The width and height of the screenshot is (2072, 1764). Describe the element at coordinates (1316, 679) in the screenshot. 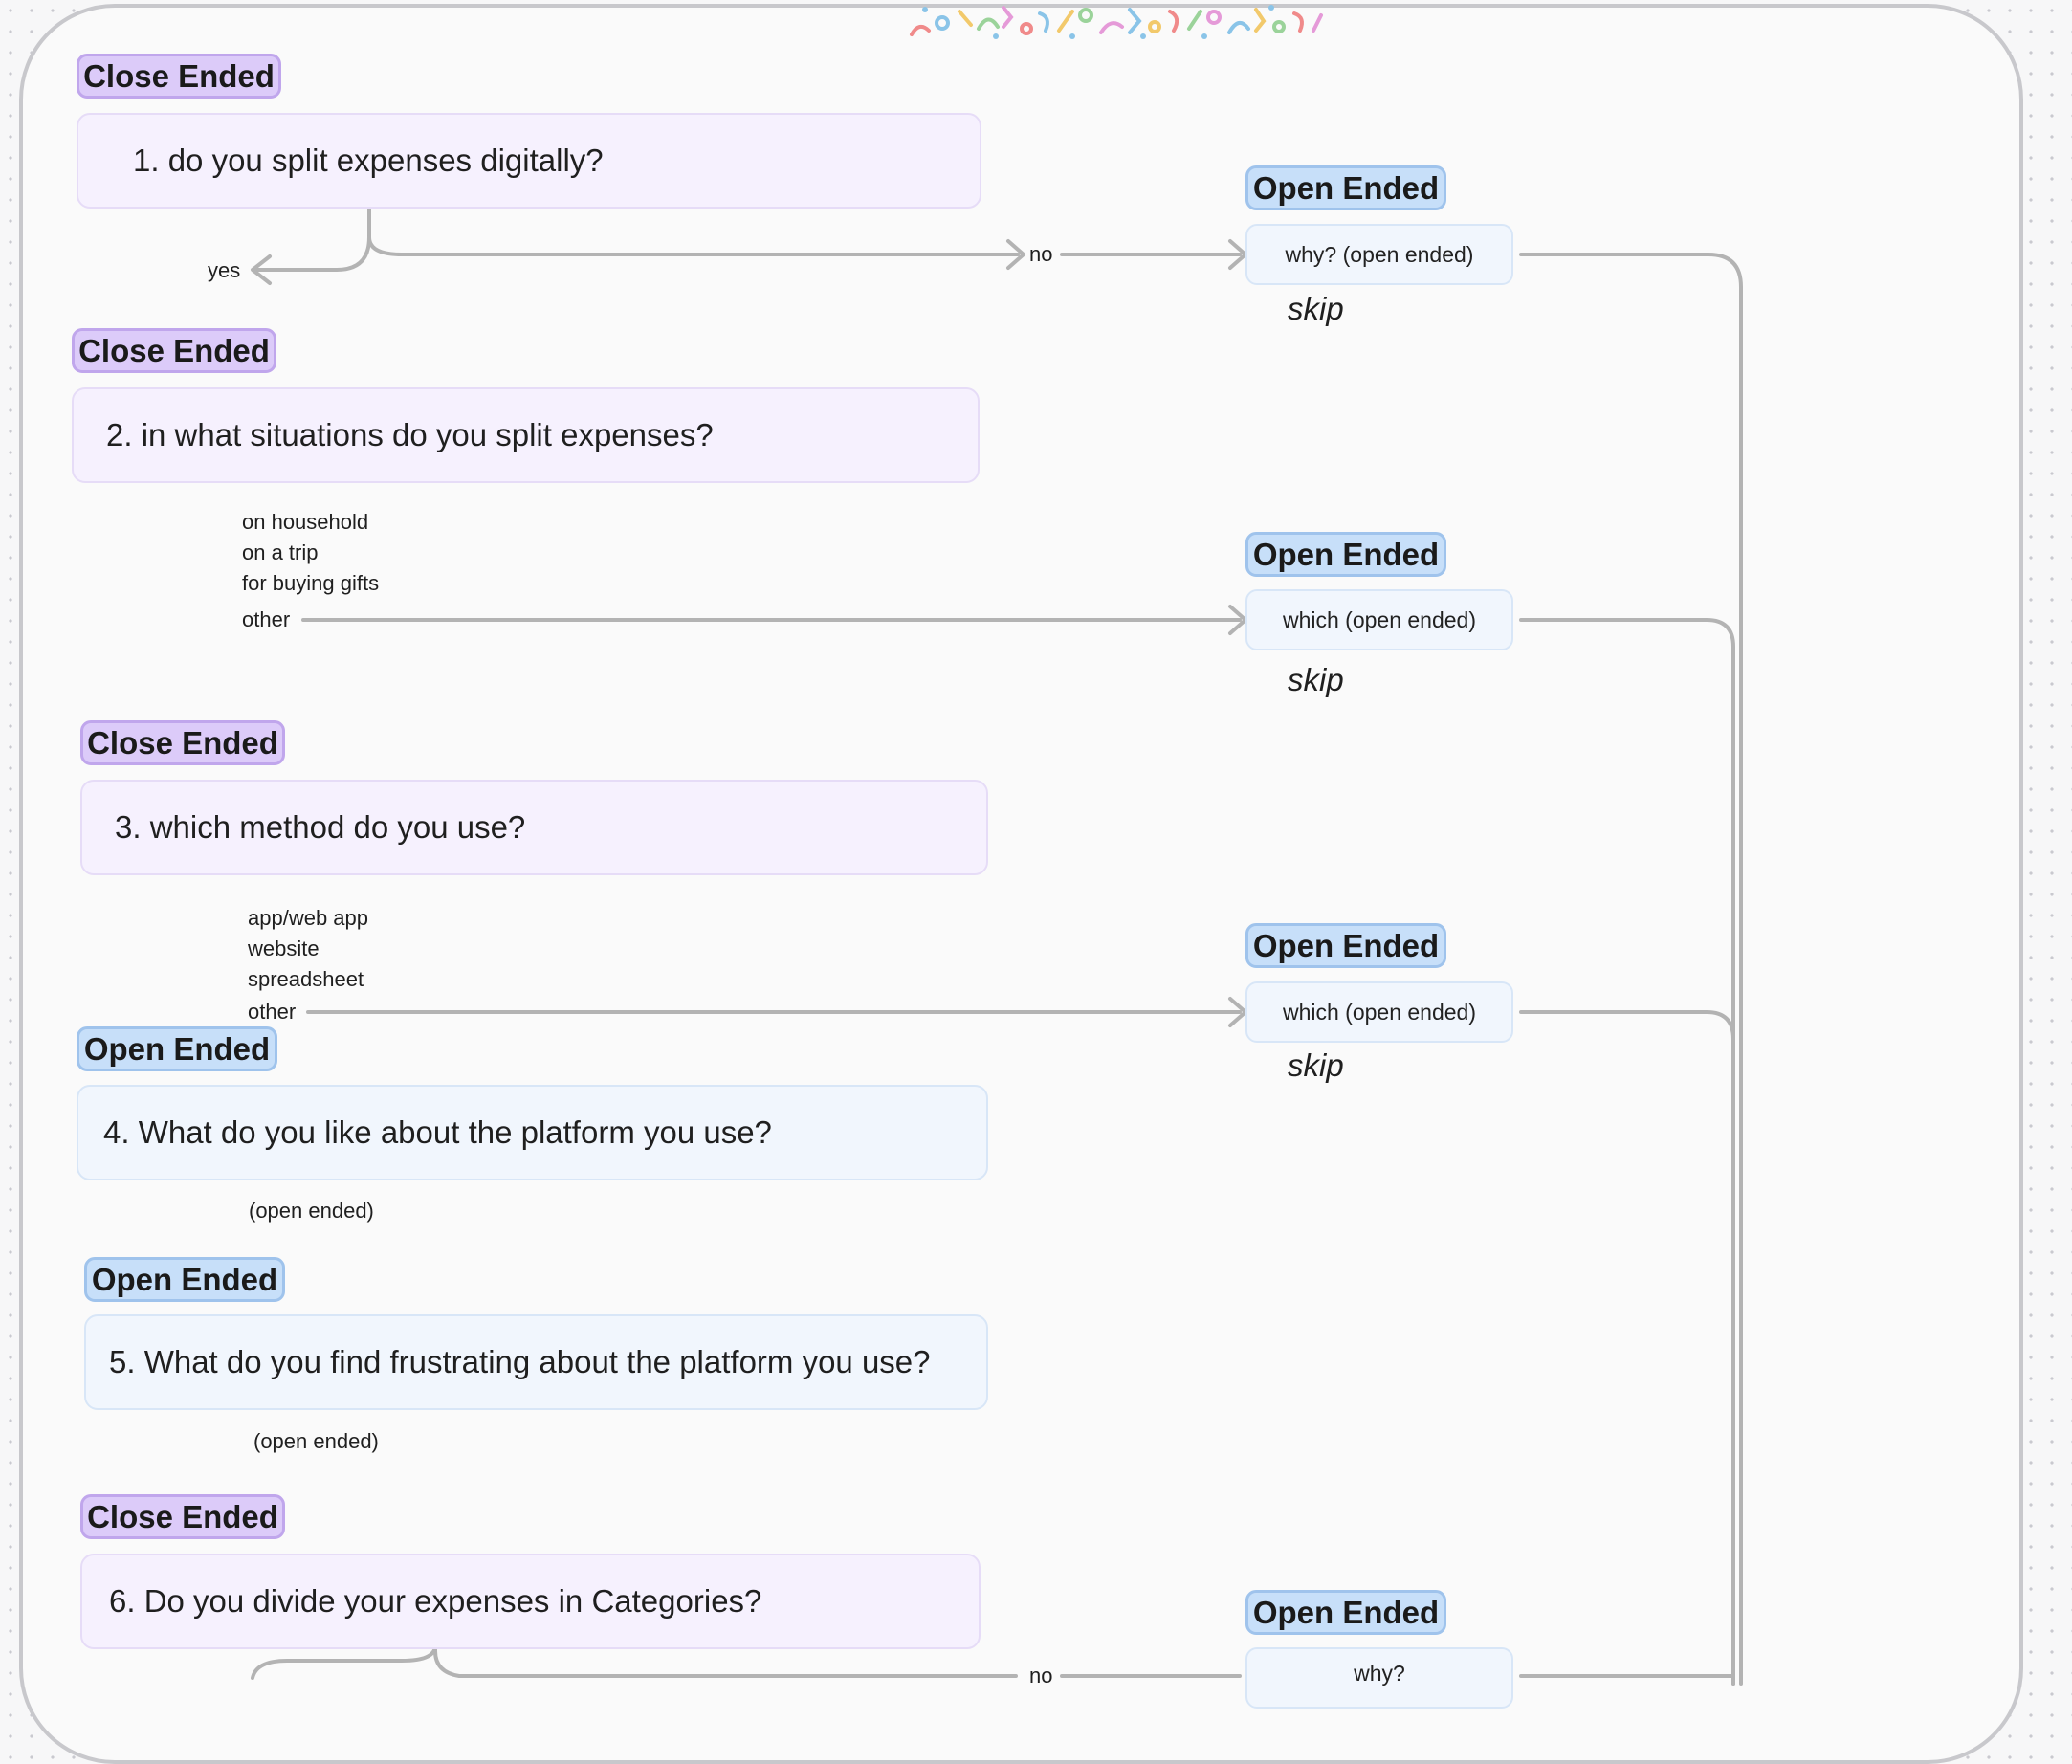

I see `q2-skip-label: skip` at that location.